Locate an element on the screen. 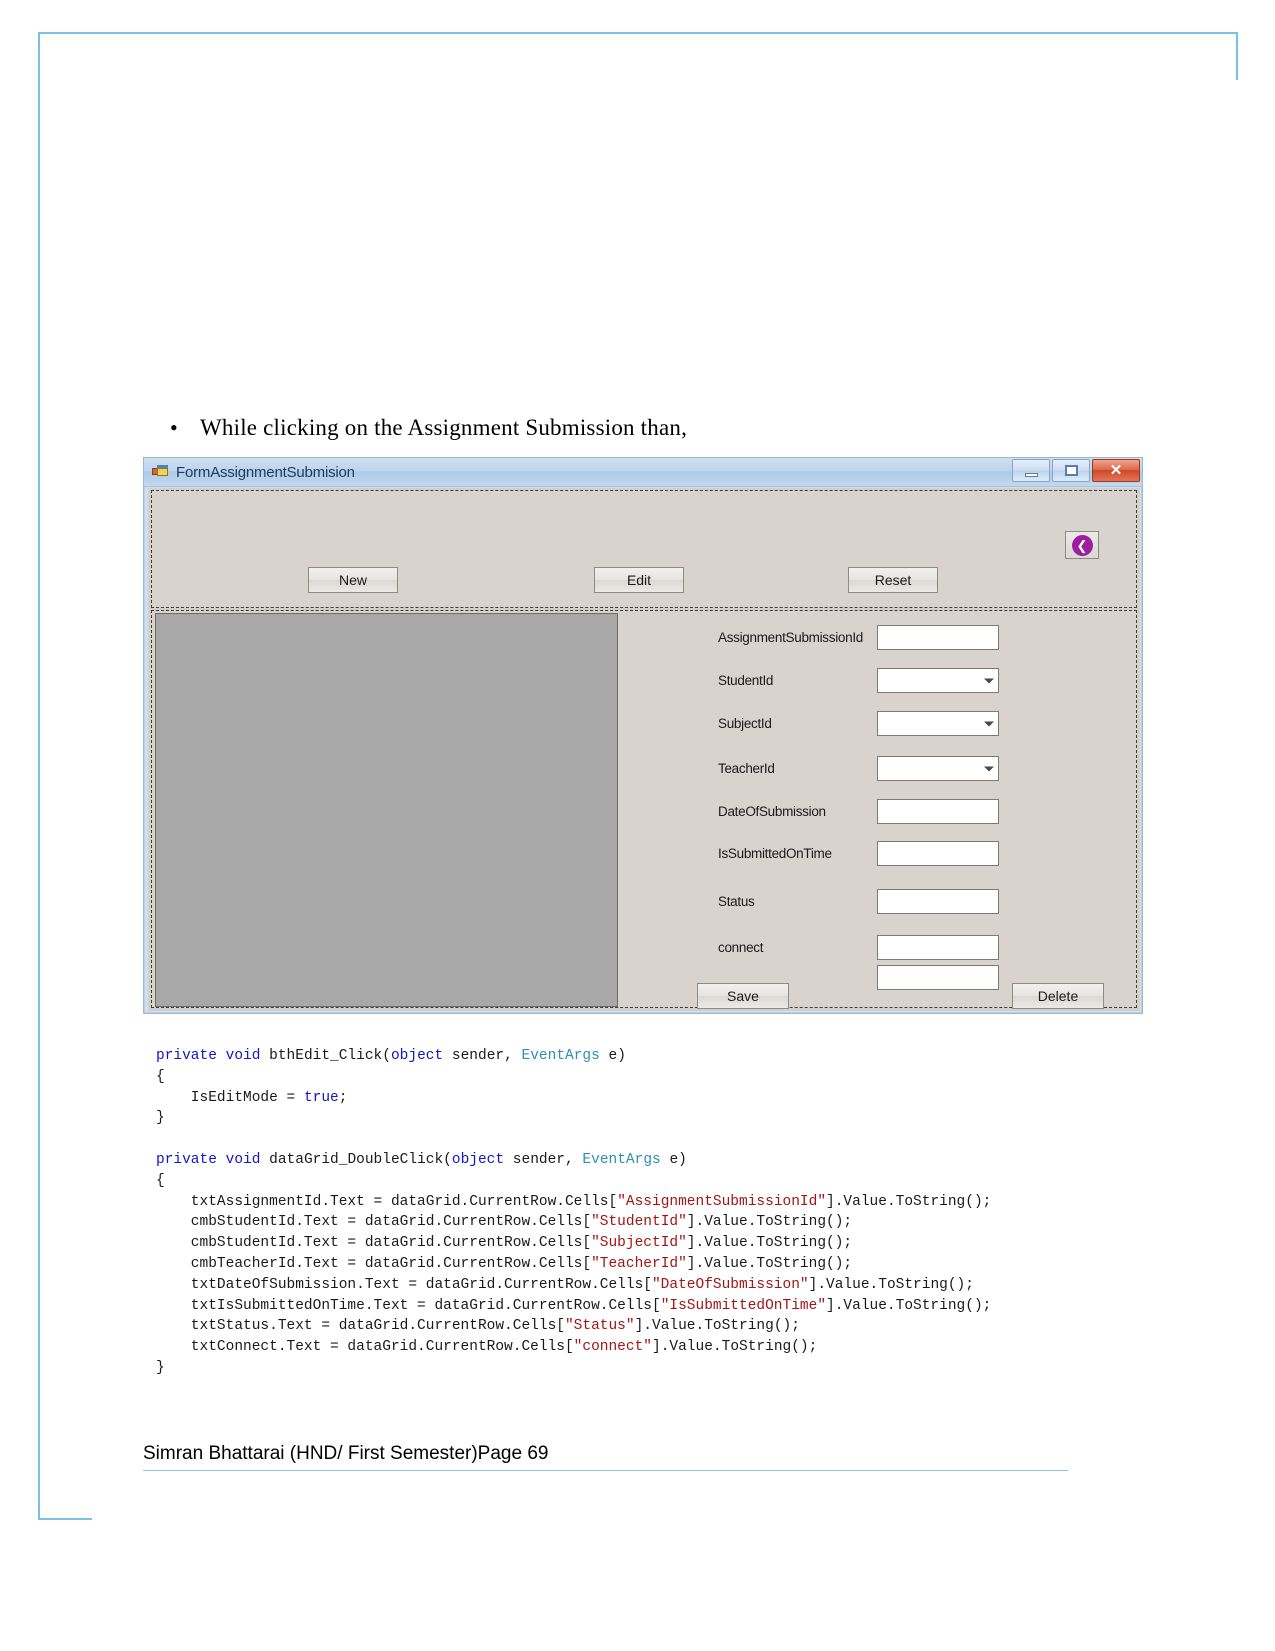 The width and height of the screenshot is (1275, 1651). field-row-status: Status is located at coordinates (880, 903).